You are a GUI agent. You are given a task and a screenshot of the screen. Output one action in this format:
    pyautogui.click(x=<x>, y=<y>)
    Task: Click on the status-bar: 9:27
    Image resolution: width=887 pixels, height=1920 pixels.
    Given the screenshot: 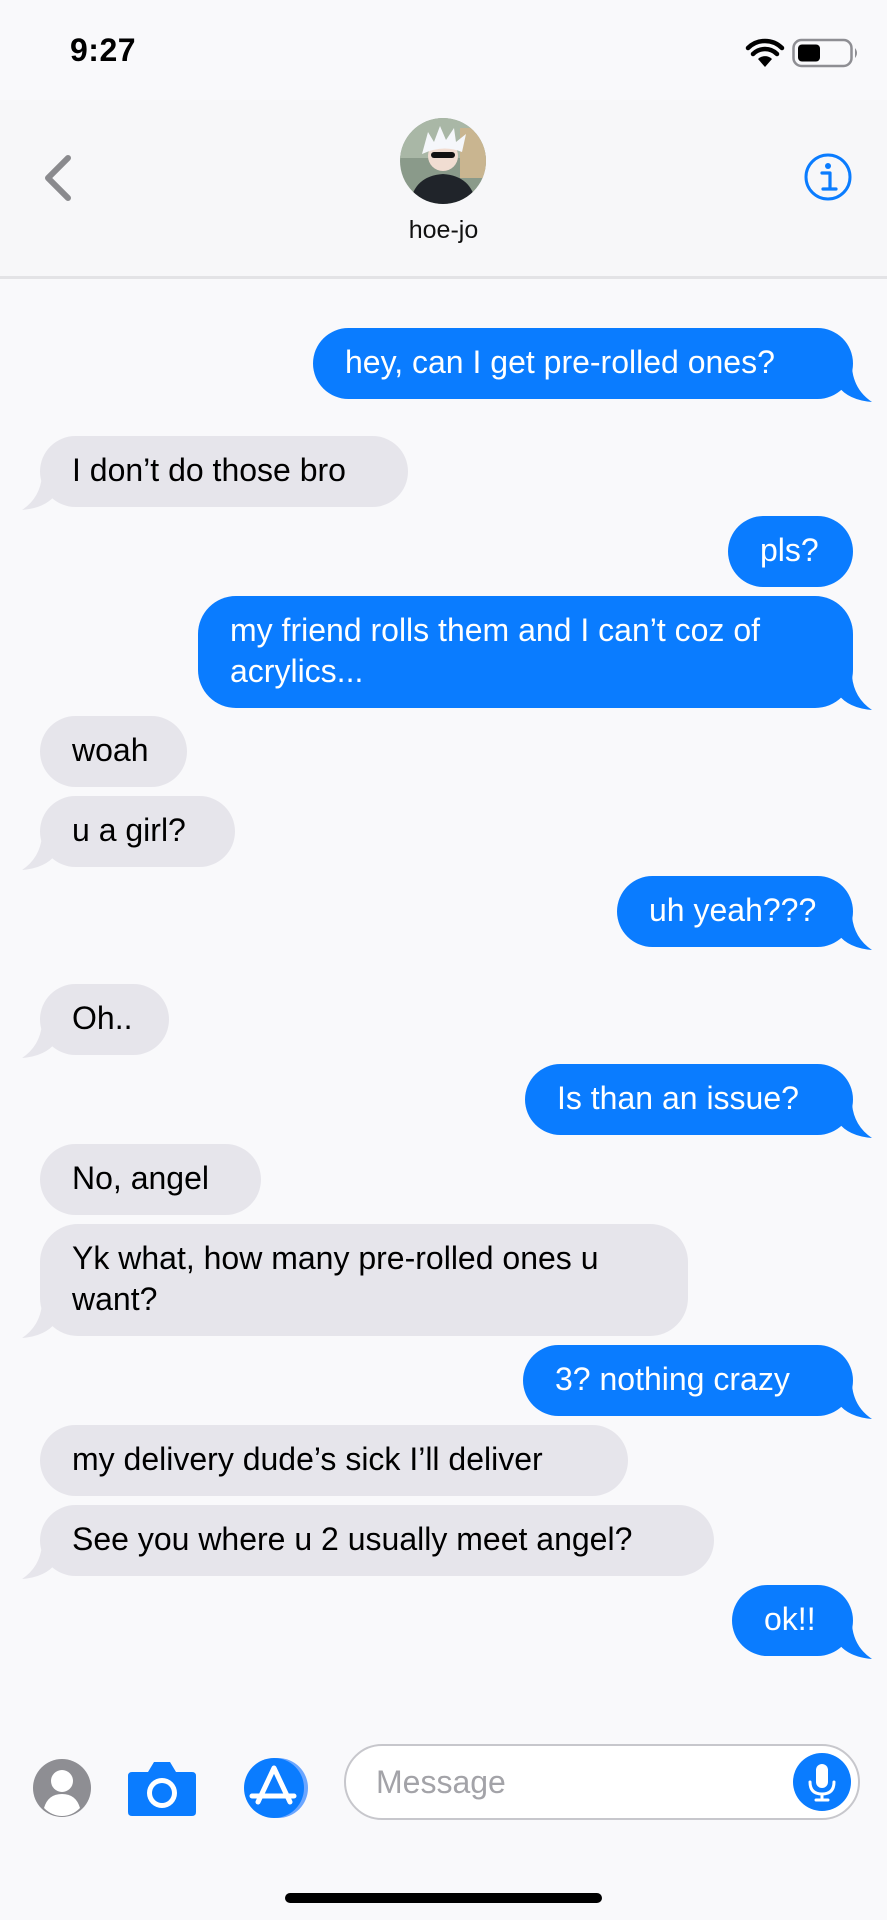 What is the action you would take?
    pyautogui.click(x=443, y=50)
    